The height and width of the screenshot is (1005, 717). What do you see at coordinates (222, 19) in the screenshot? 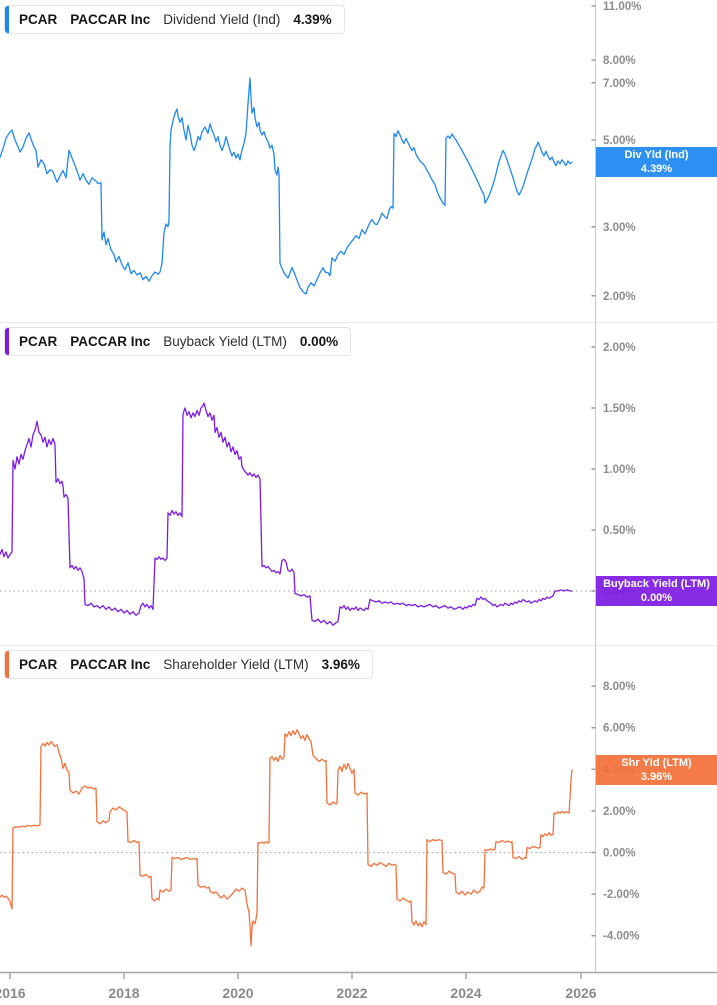
I see `legend-metric-label: Dividend Yield (Ind)` at bounding box center [222, 19].